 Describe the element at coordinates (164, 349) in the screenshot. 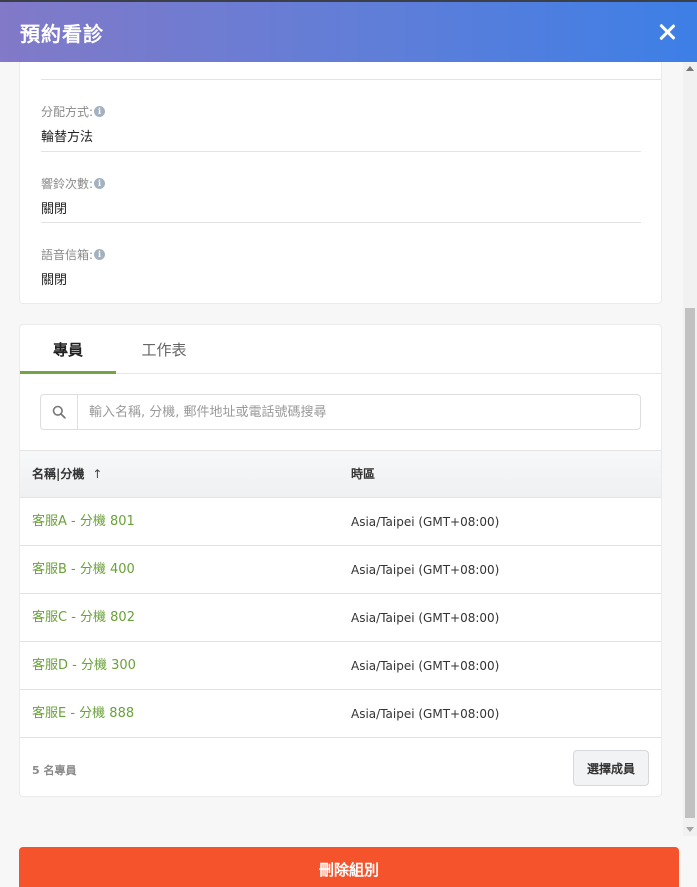

I see `tab-worksheet: 工作表` at that location.